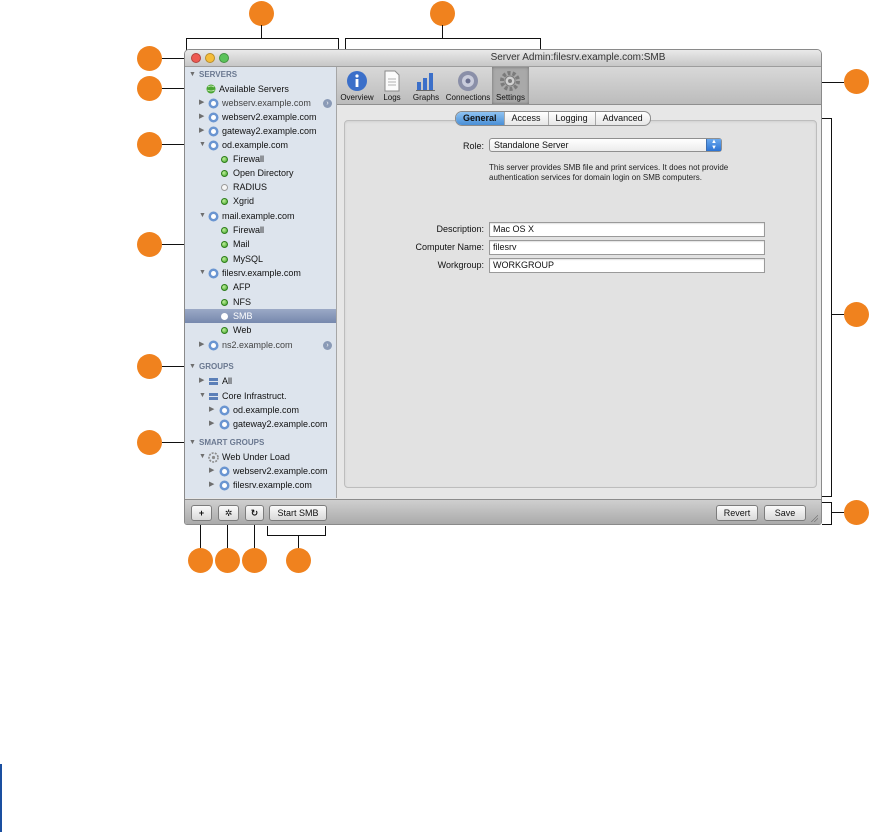 The height and width of the screenshot is (832, 869). I want to click on section-servers: ▼ SERVERS, so click(260, 75).